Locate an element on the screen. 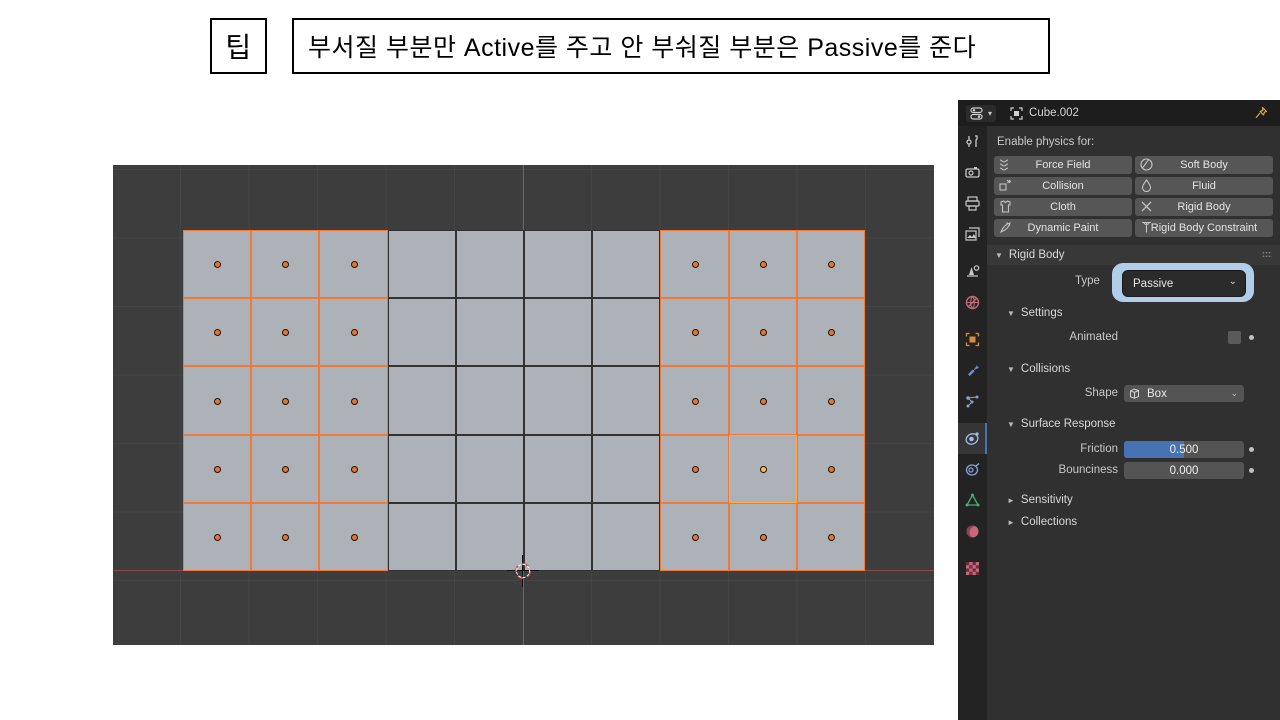  images-icon is located at coordinates (972, 234).